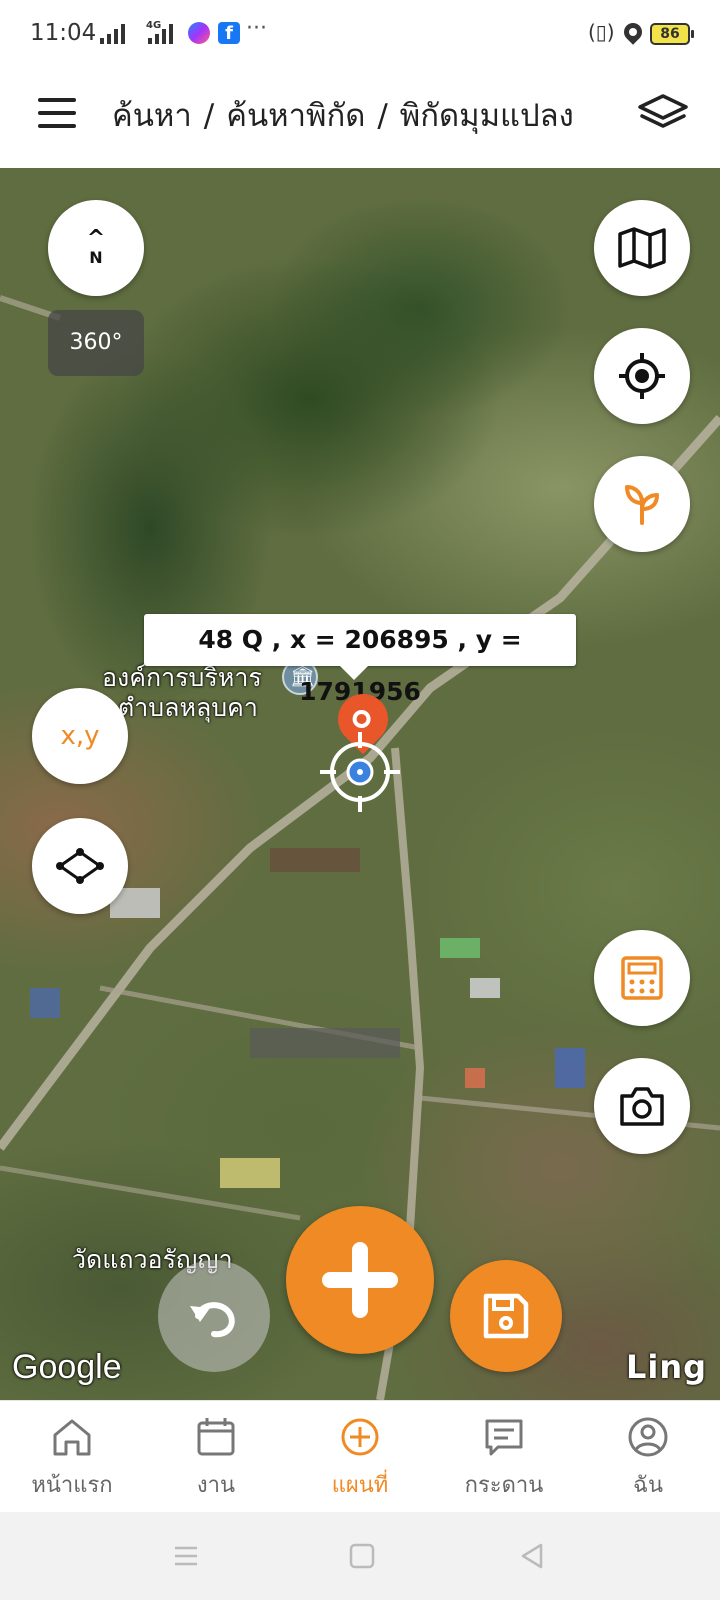 The width and height of the screenshot is (720, 1600). What do you see at coordinates (80, 736) in the screenshot?
I see `xy-coordinate-button: x,y` at bounding box center [80, 736].